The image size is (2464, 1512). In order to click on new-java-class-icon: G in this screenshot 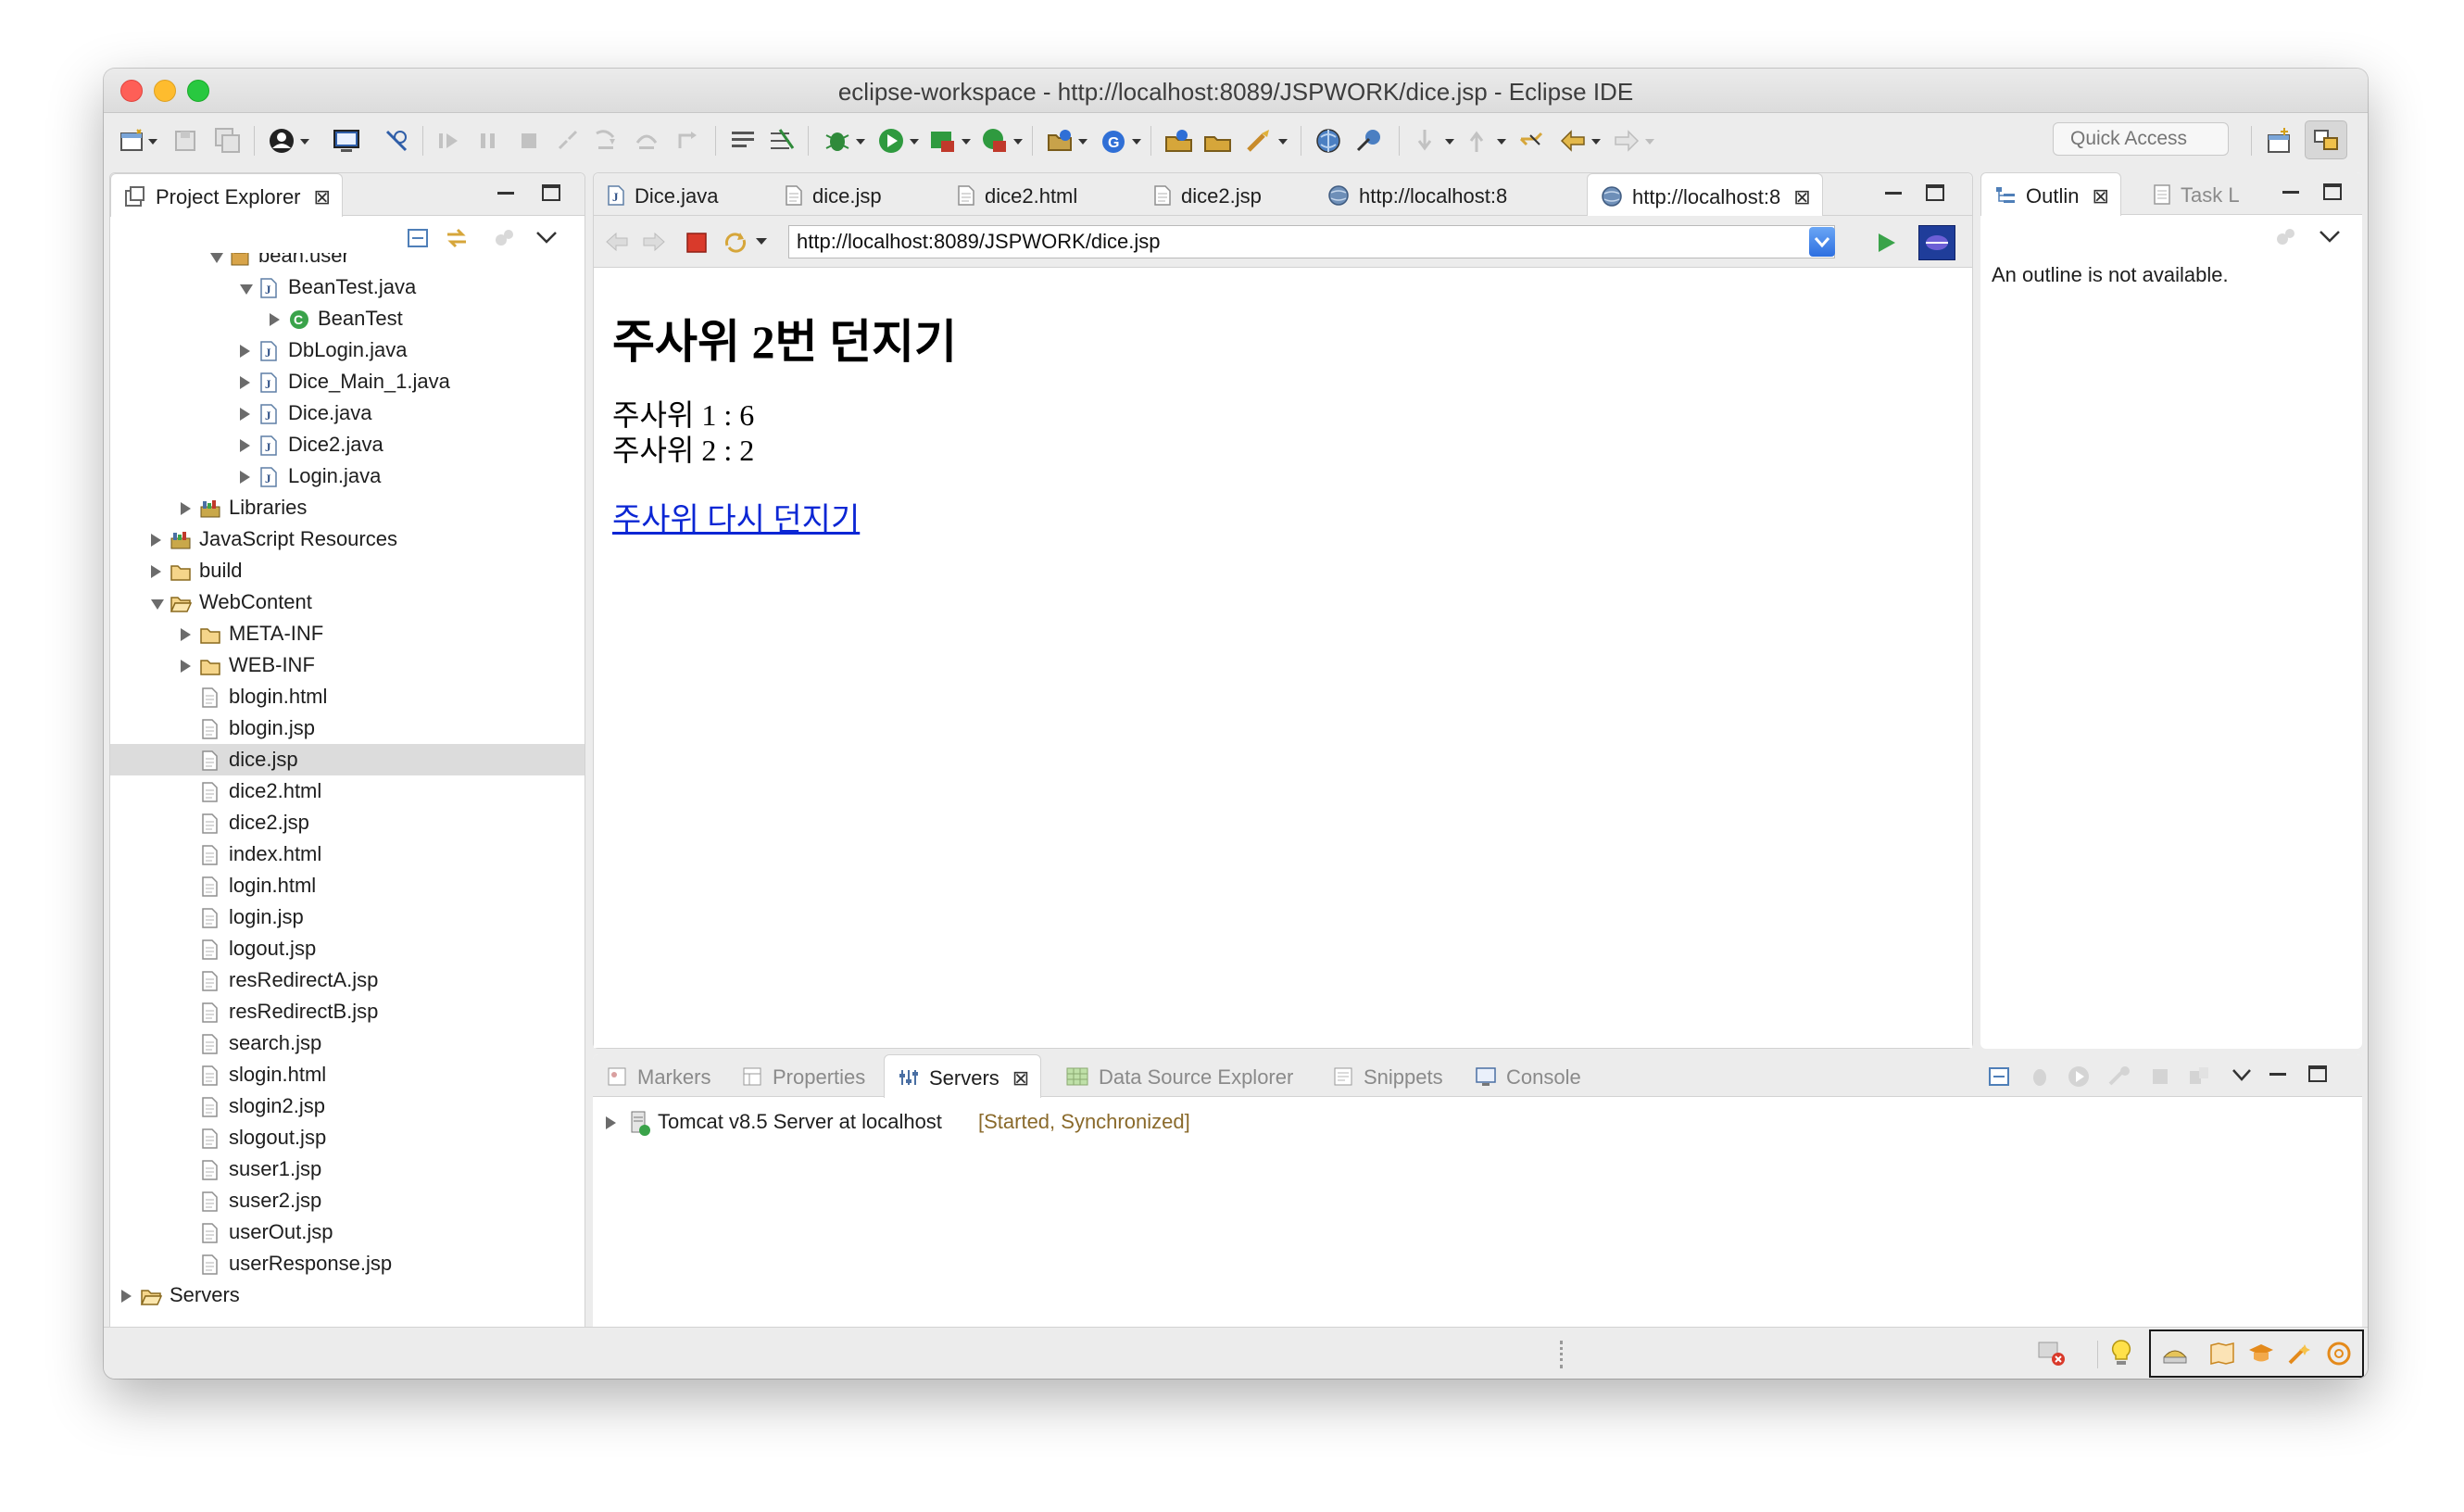, I will do `click(1121, 141)`.